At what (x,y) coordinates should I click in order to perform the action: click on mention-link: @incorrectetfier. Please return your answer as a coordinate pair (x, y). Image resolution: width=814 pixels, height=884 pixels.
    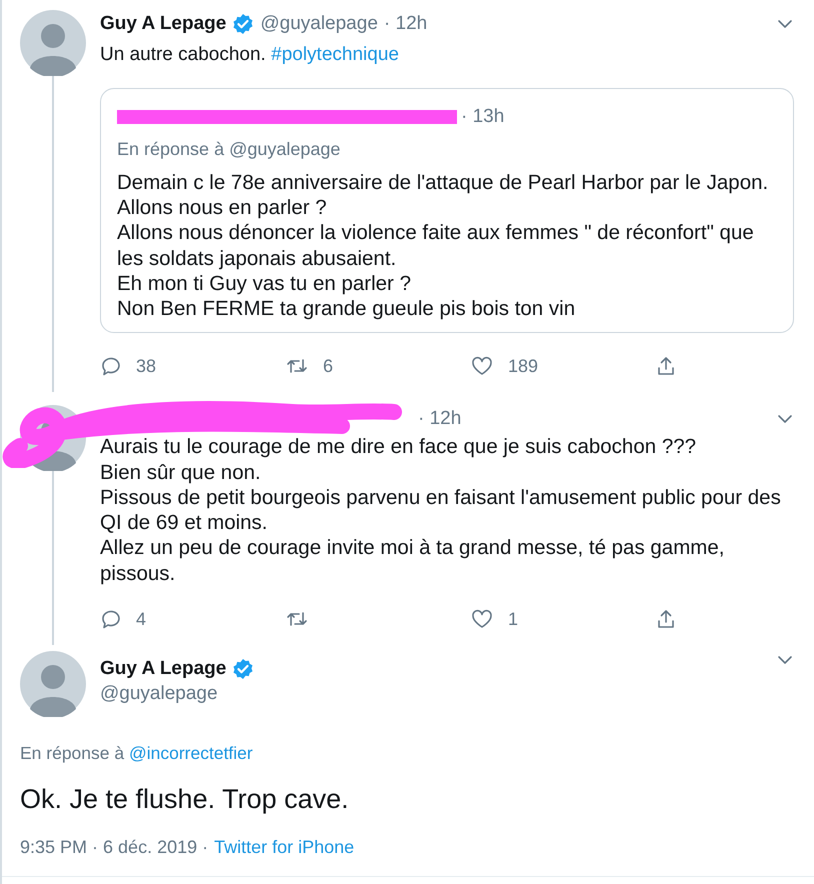
    Looking at the image, I should click on (190, 753).